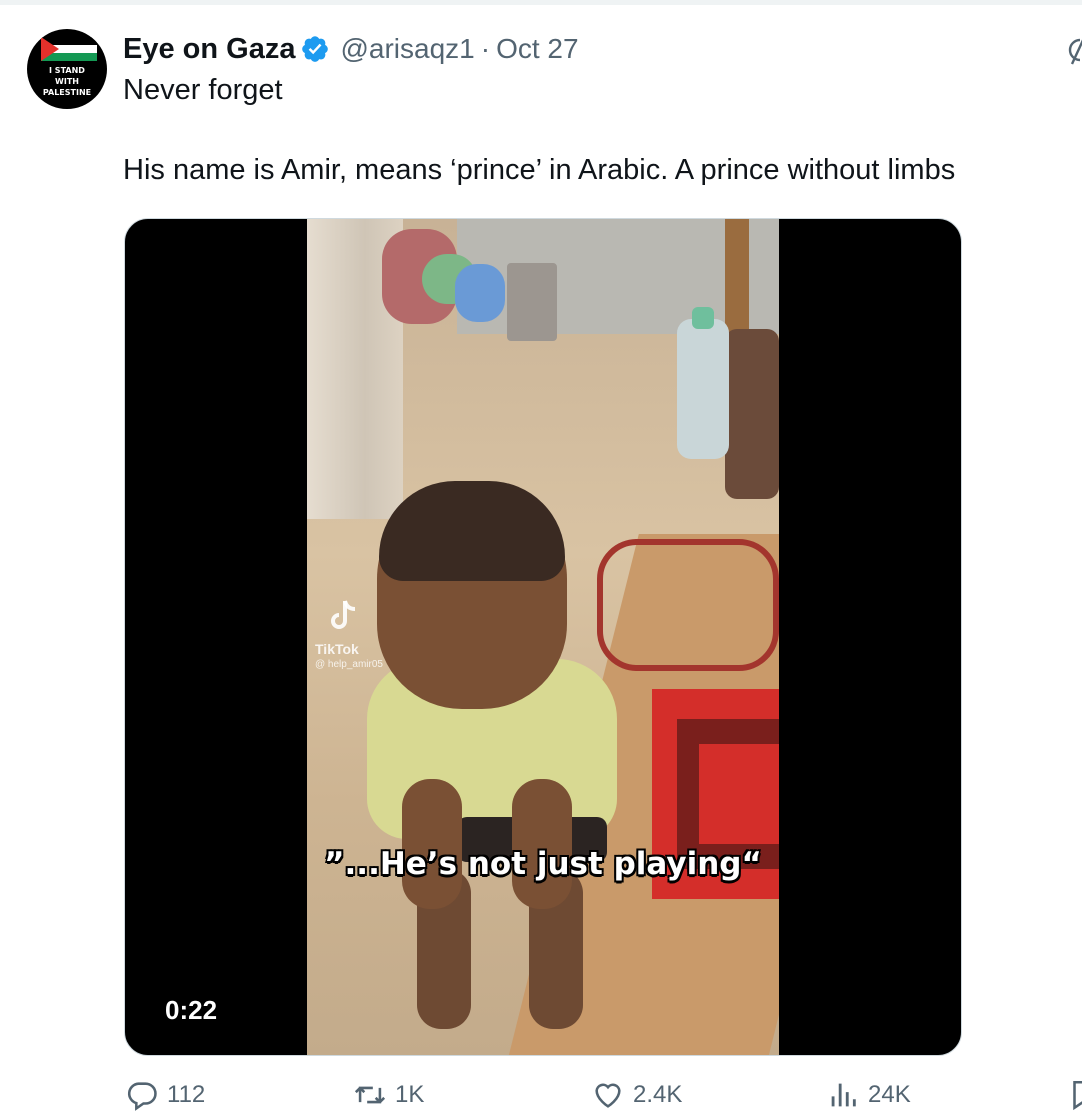 The image size is (1082, 1112). What do you see at coordinates (889, 1094) in the screenshot?
I see `view-count: 24K` at bounding box center [889, 1094].